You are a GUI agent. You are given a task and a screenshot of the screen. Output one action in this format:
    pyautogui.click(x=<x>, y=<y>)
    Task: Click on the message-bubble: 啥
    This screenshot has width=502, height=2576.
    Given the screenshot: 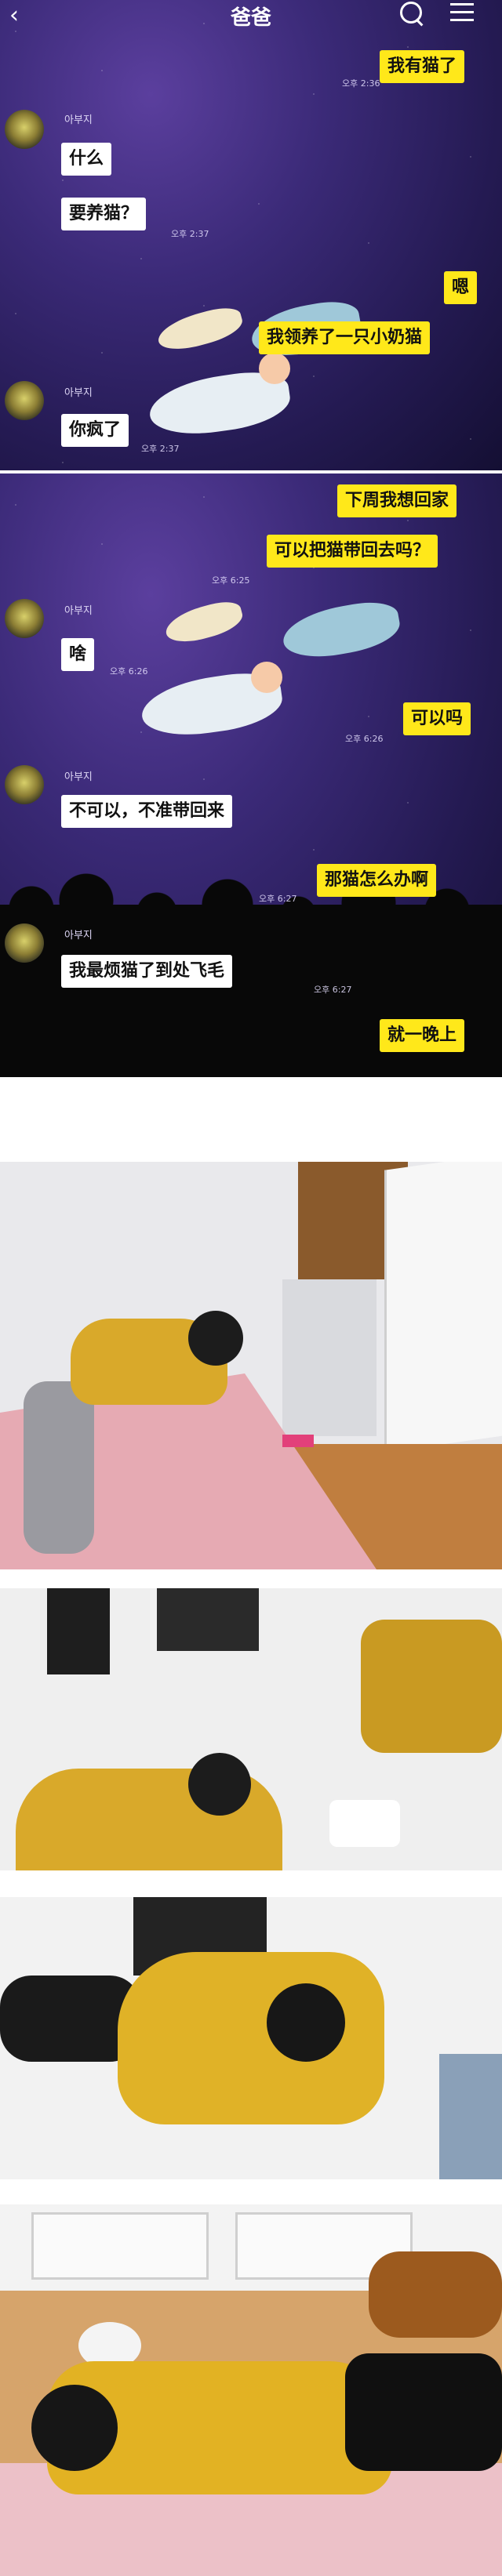 What is the action you would take?
    pyautogui.click(x=78, y=655)
    